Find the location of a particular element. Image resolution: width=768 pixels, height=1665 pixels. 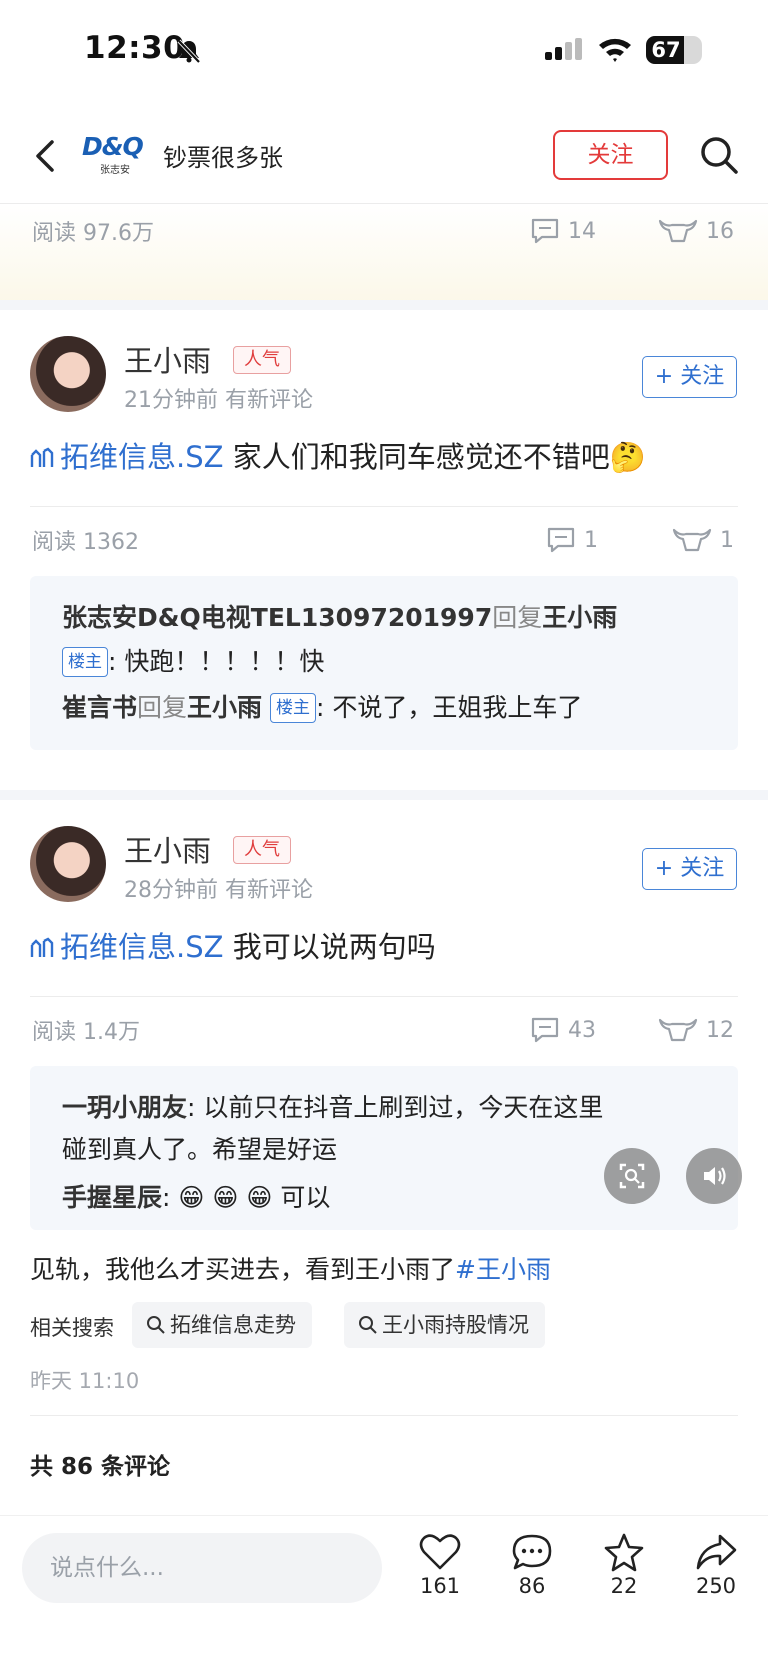

share-button: 250 is located at coordinates (716, 1565).